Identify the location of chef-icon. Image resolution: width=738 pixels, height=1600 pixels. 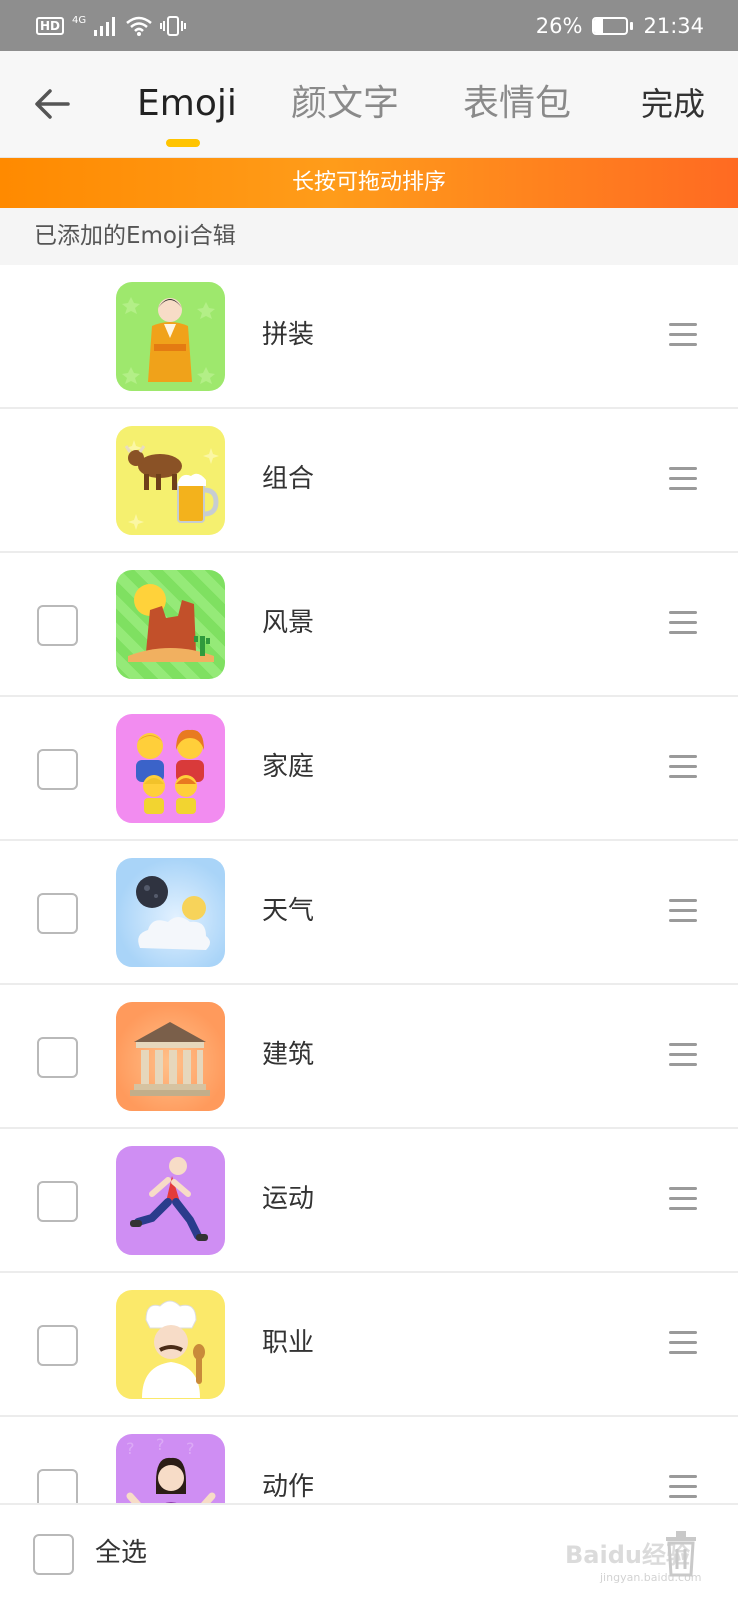
(170, 1344).